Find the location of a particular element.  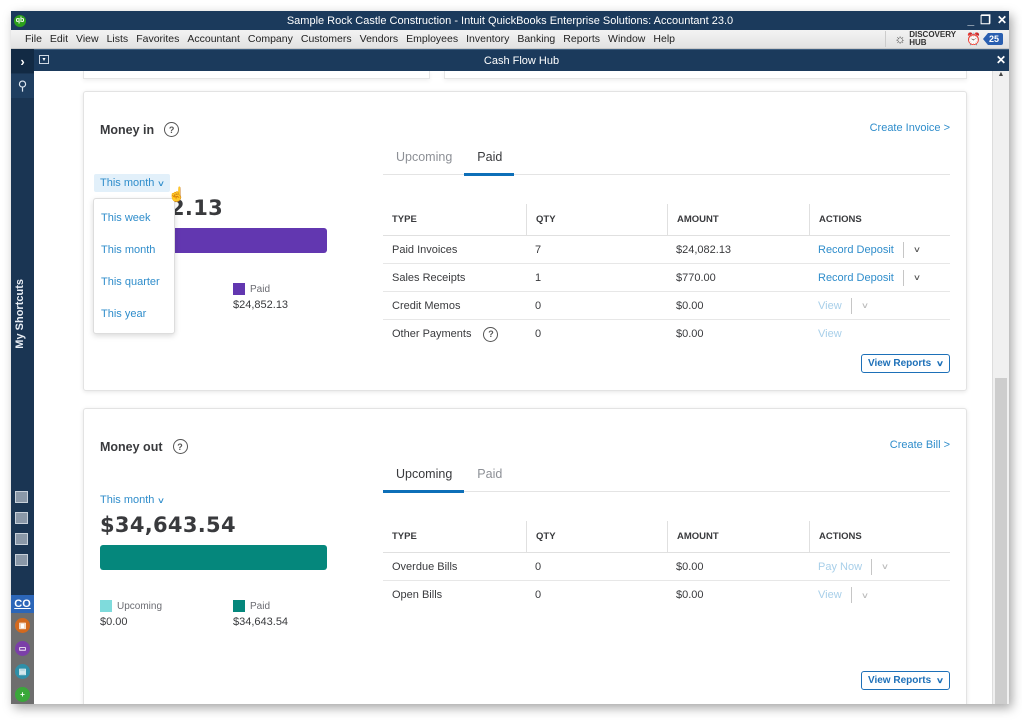

money-out-bar is located at coordinates (213, 557).